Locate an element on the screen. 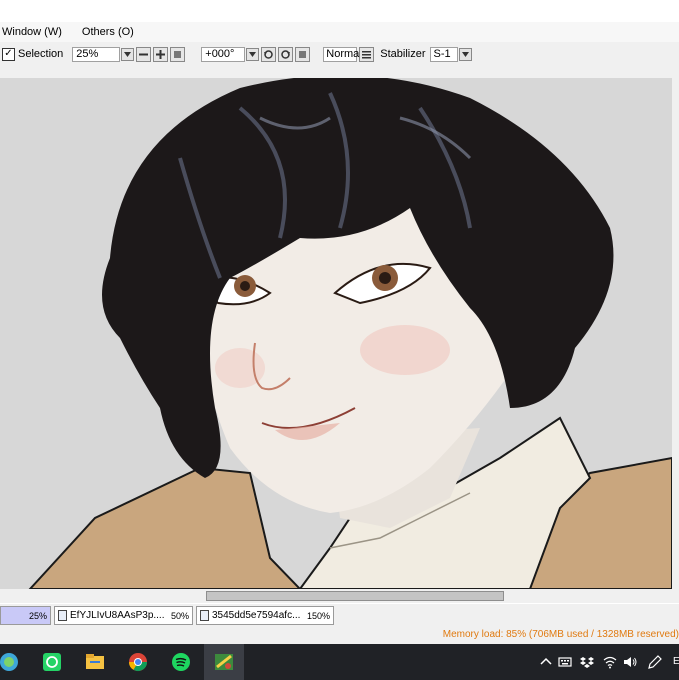 The height and width of the screenshot is (680, 679). paint-tool-sai-icon is located at coordinates (224, 662).